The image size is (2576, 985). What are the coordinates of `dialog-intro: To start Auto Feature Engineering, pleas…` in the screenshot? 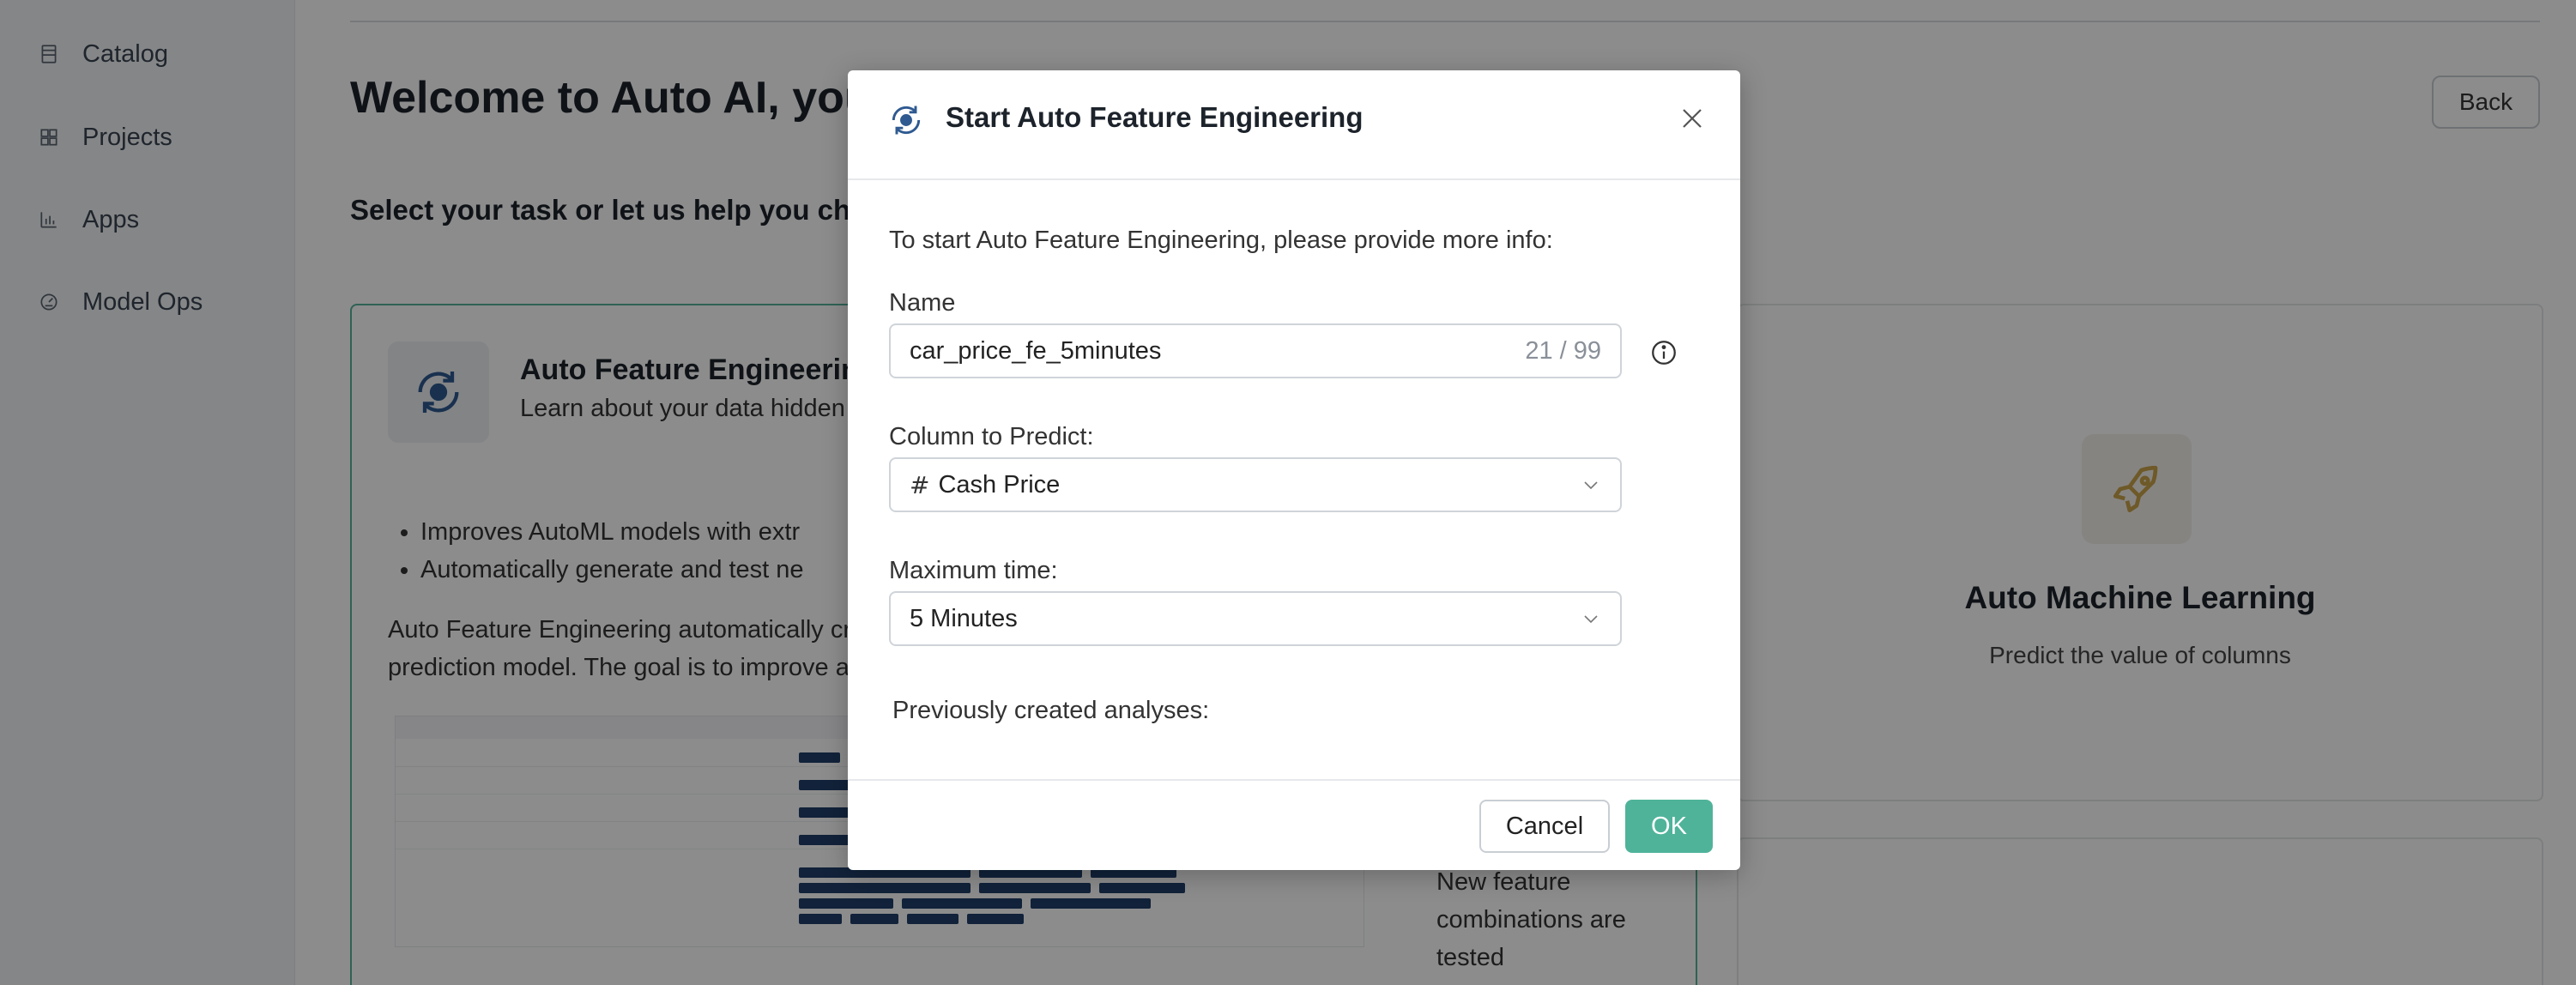 It's located at (1221, 241).